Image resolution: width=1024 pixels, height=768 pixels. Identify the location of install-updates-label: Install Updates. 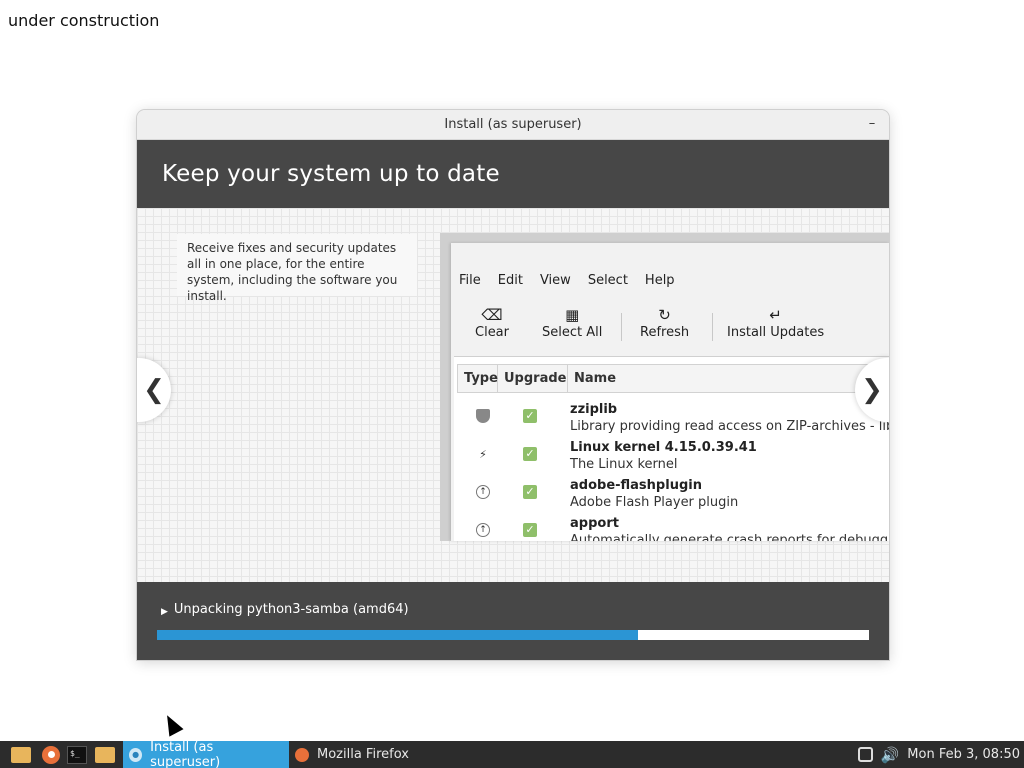
(776, 332).